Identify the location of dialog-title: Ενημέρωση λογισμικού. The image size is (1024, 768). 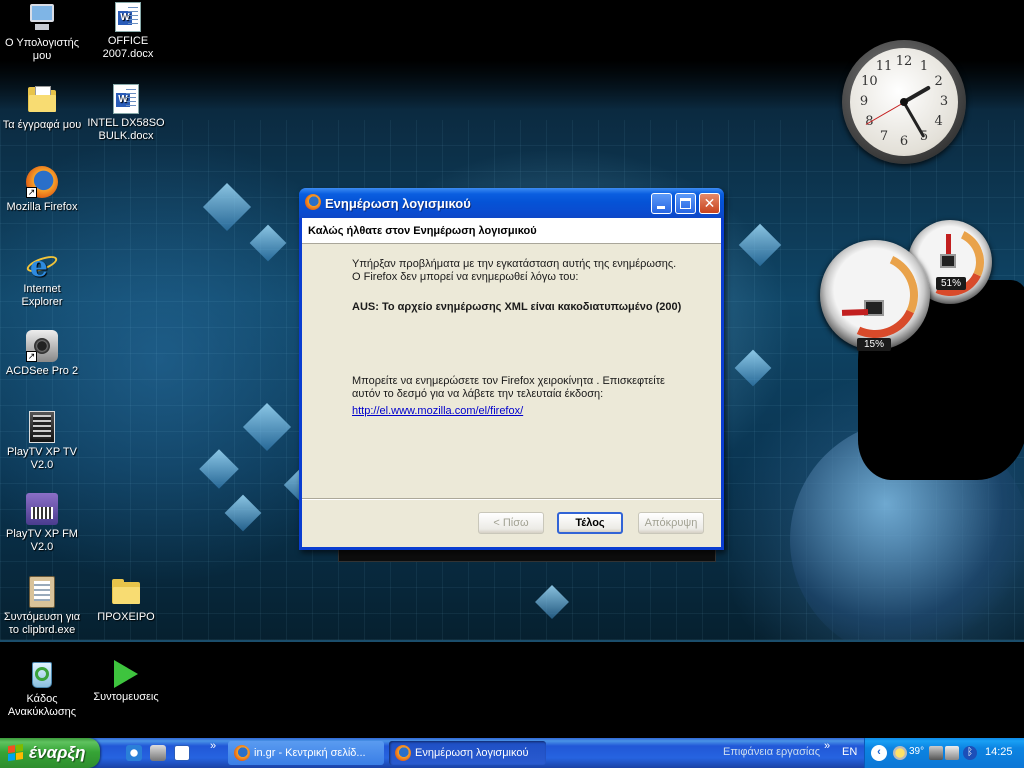
(398, 203).